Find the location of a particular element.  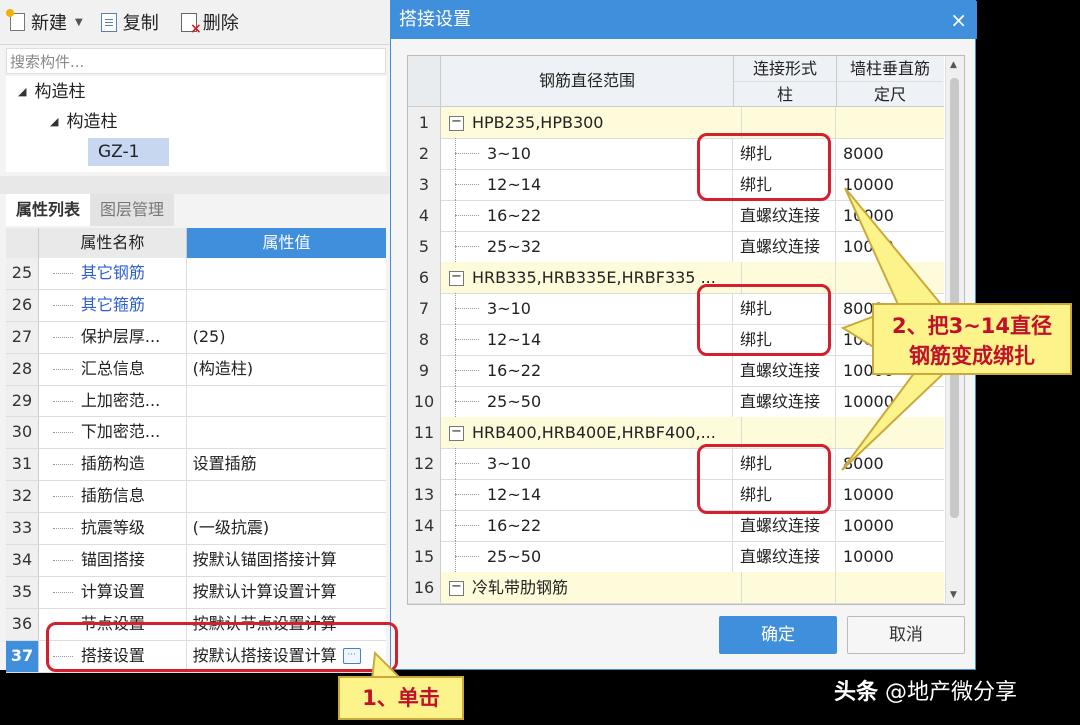

watermark-brand: 头条 is located at coordinates (856, 692).